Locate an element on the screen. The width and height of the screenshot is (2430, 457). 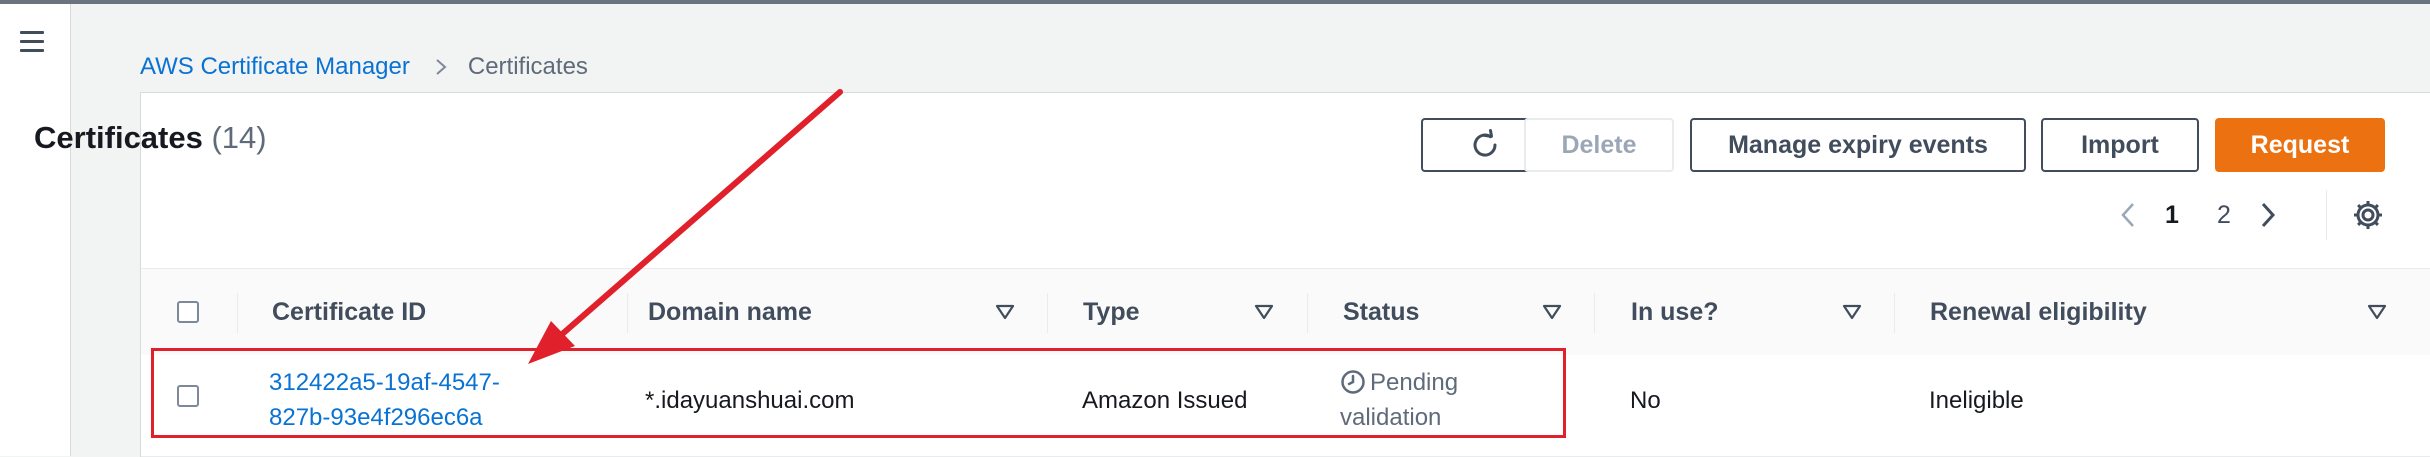
delete-button: Delete is located at coordinates (1599, 145).